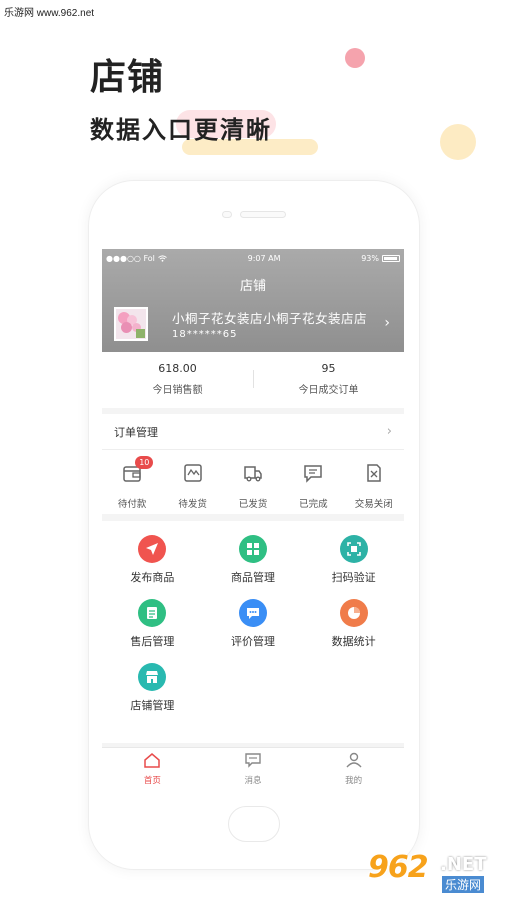  I want to click on decor-dot-yellow, so click(458, 142).